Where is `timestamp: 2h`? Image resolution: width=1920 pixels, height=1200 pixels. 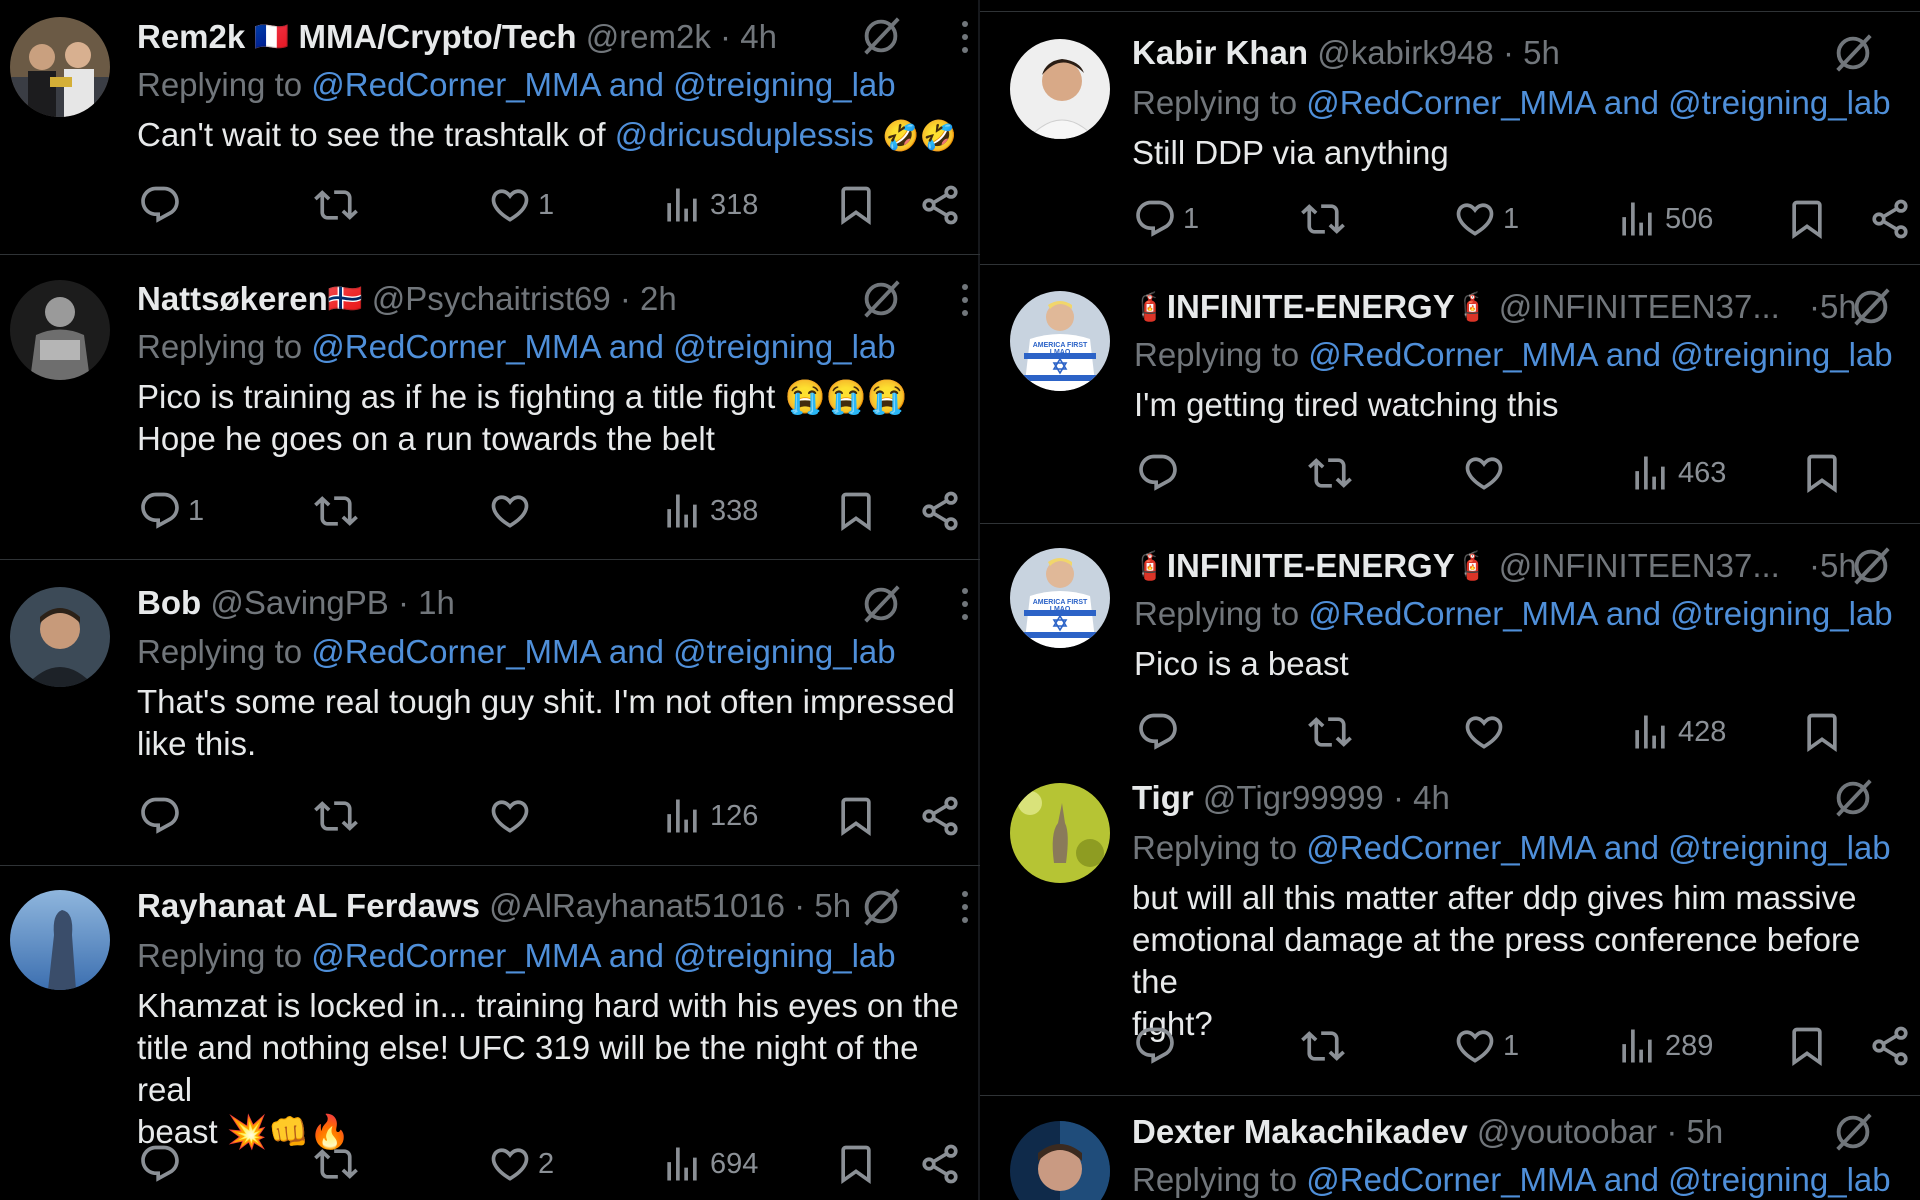 timestamp: 2h is located at coordinates (658, 298).